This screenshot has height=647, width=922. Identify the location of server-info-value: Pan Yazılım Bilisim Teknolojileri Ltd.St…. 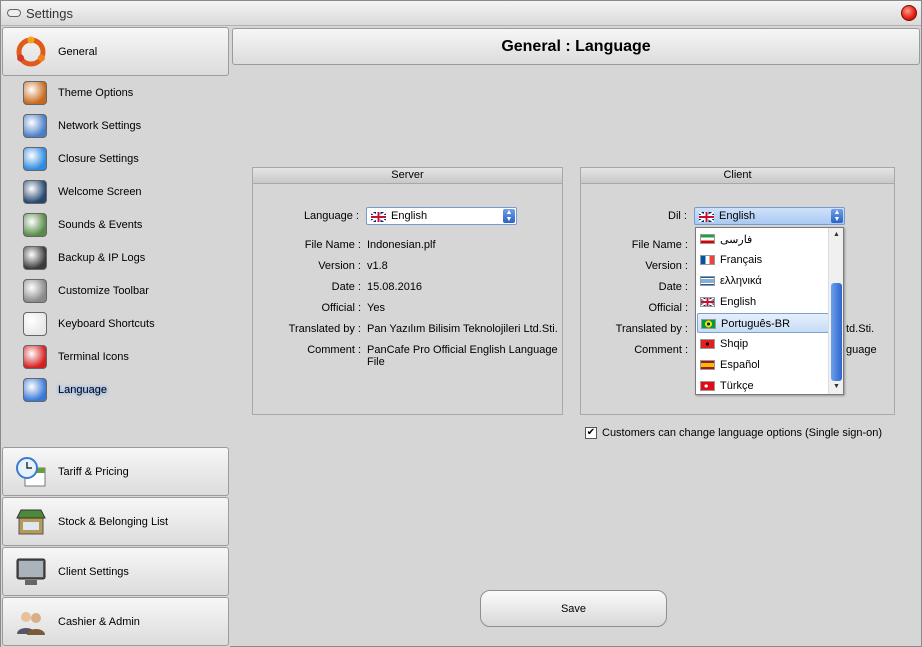
(462, 329).